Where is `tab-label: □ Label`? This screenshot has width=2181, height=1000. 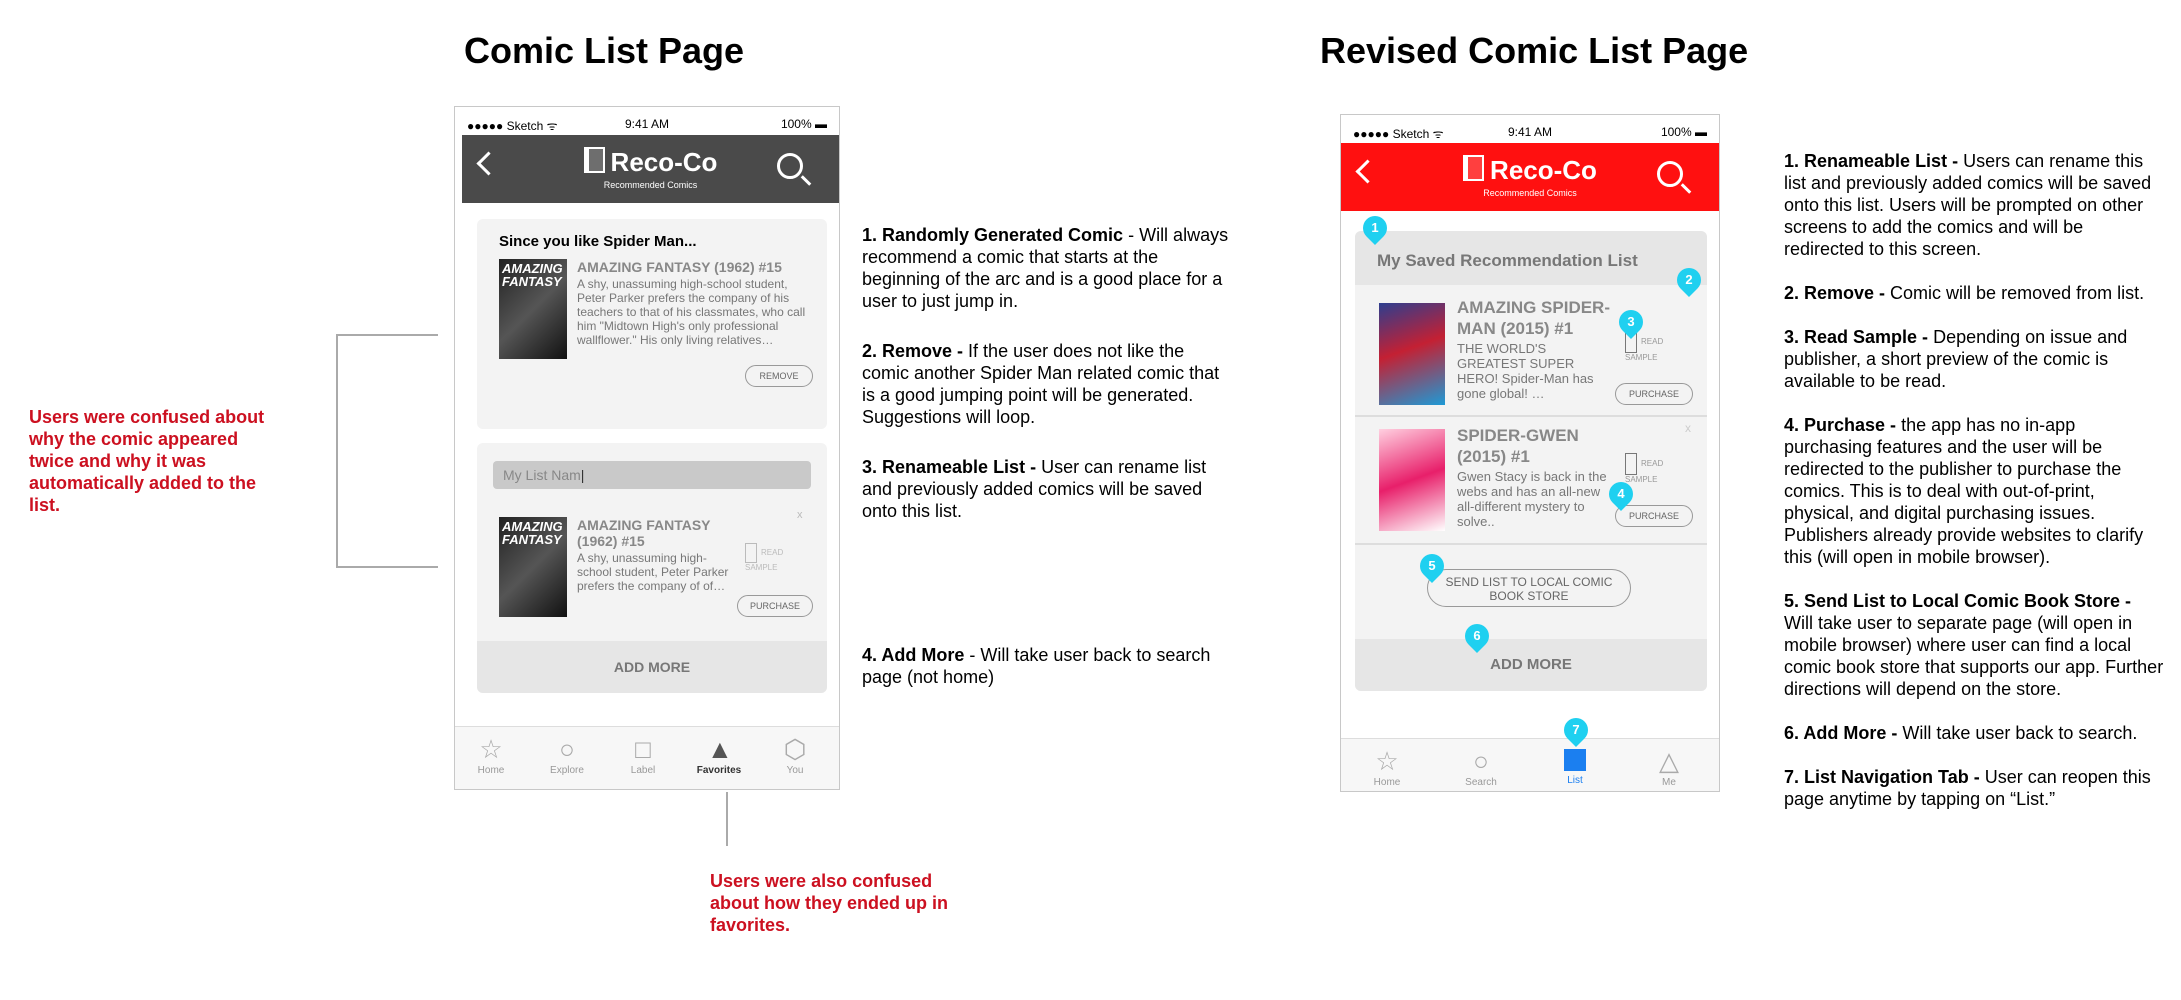 tab-label: □ Label is located at coordinates (643, 754).